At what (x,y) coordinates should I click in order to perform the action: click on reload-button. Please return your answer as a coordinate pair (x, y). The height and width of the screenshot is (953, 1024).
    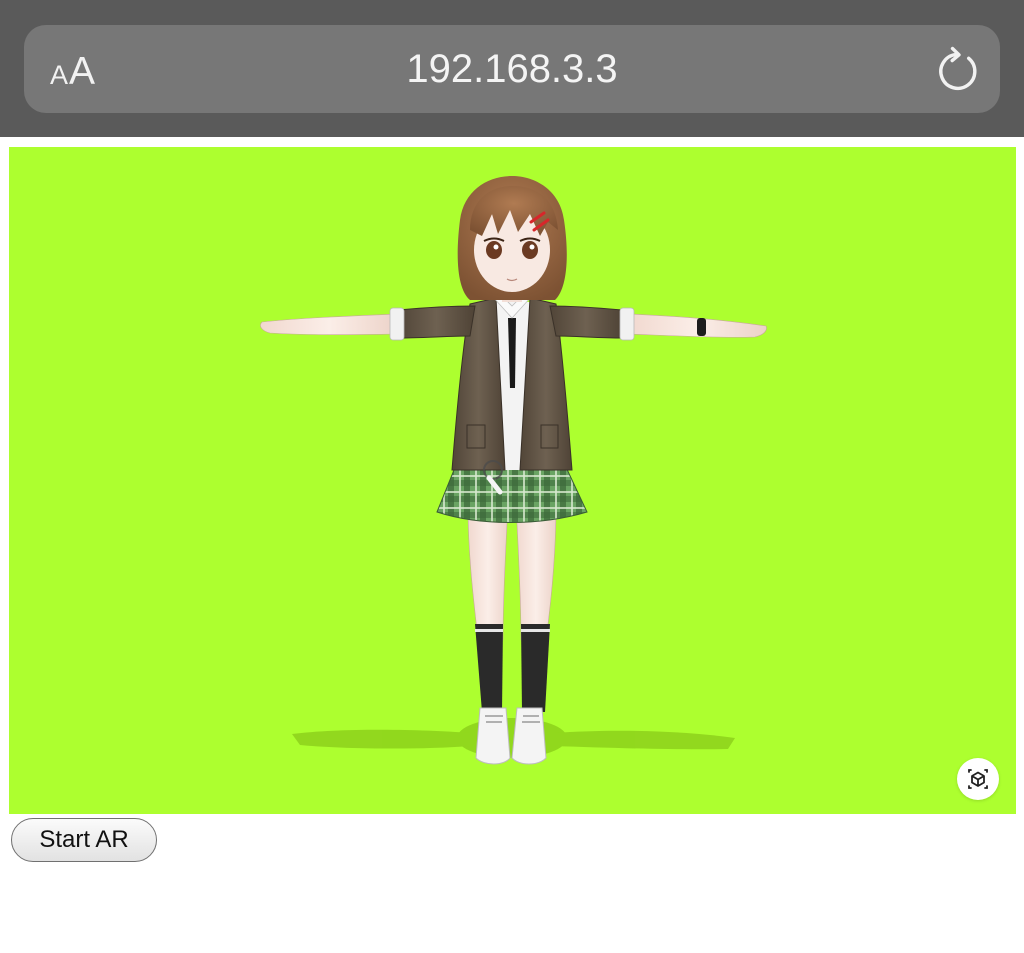
    Looking at the image, I should click on (958, 69).